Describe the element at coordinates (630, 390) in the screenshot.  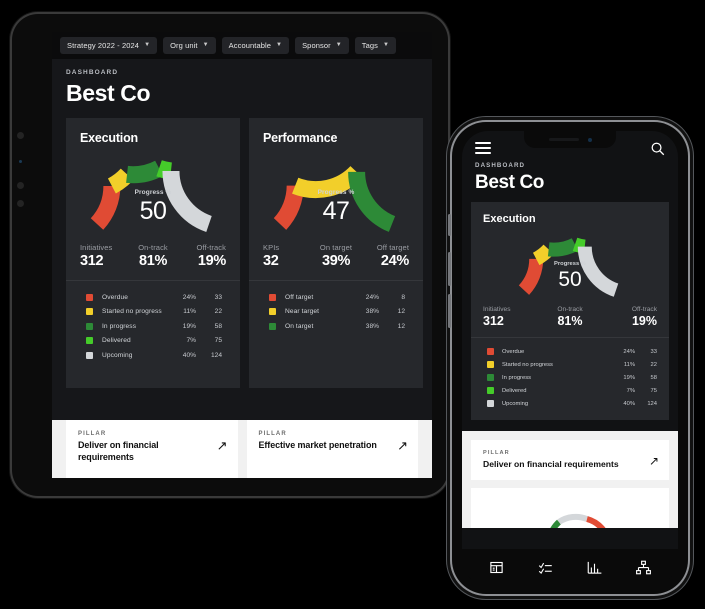
I see `legend-percent: 7%` at that location.